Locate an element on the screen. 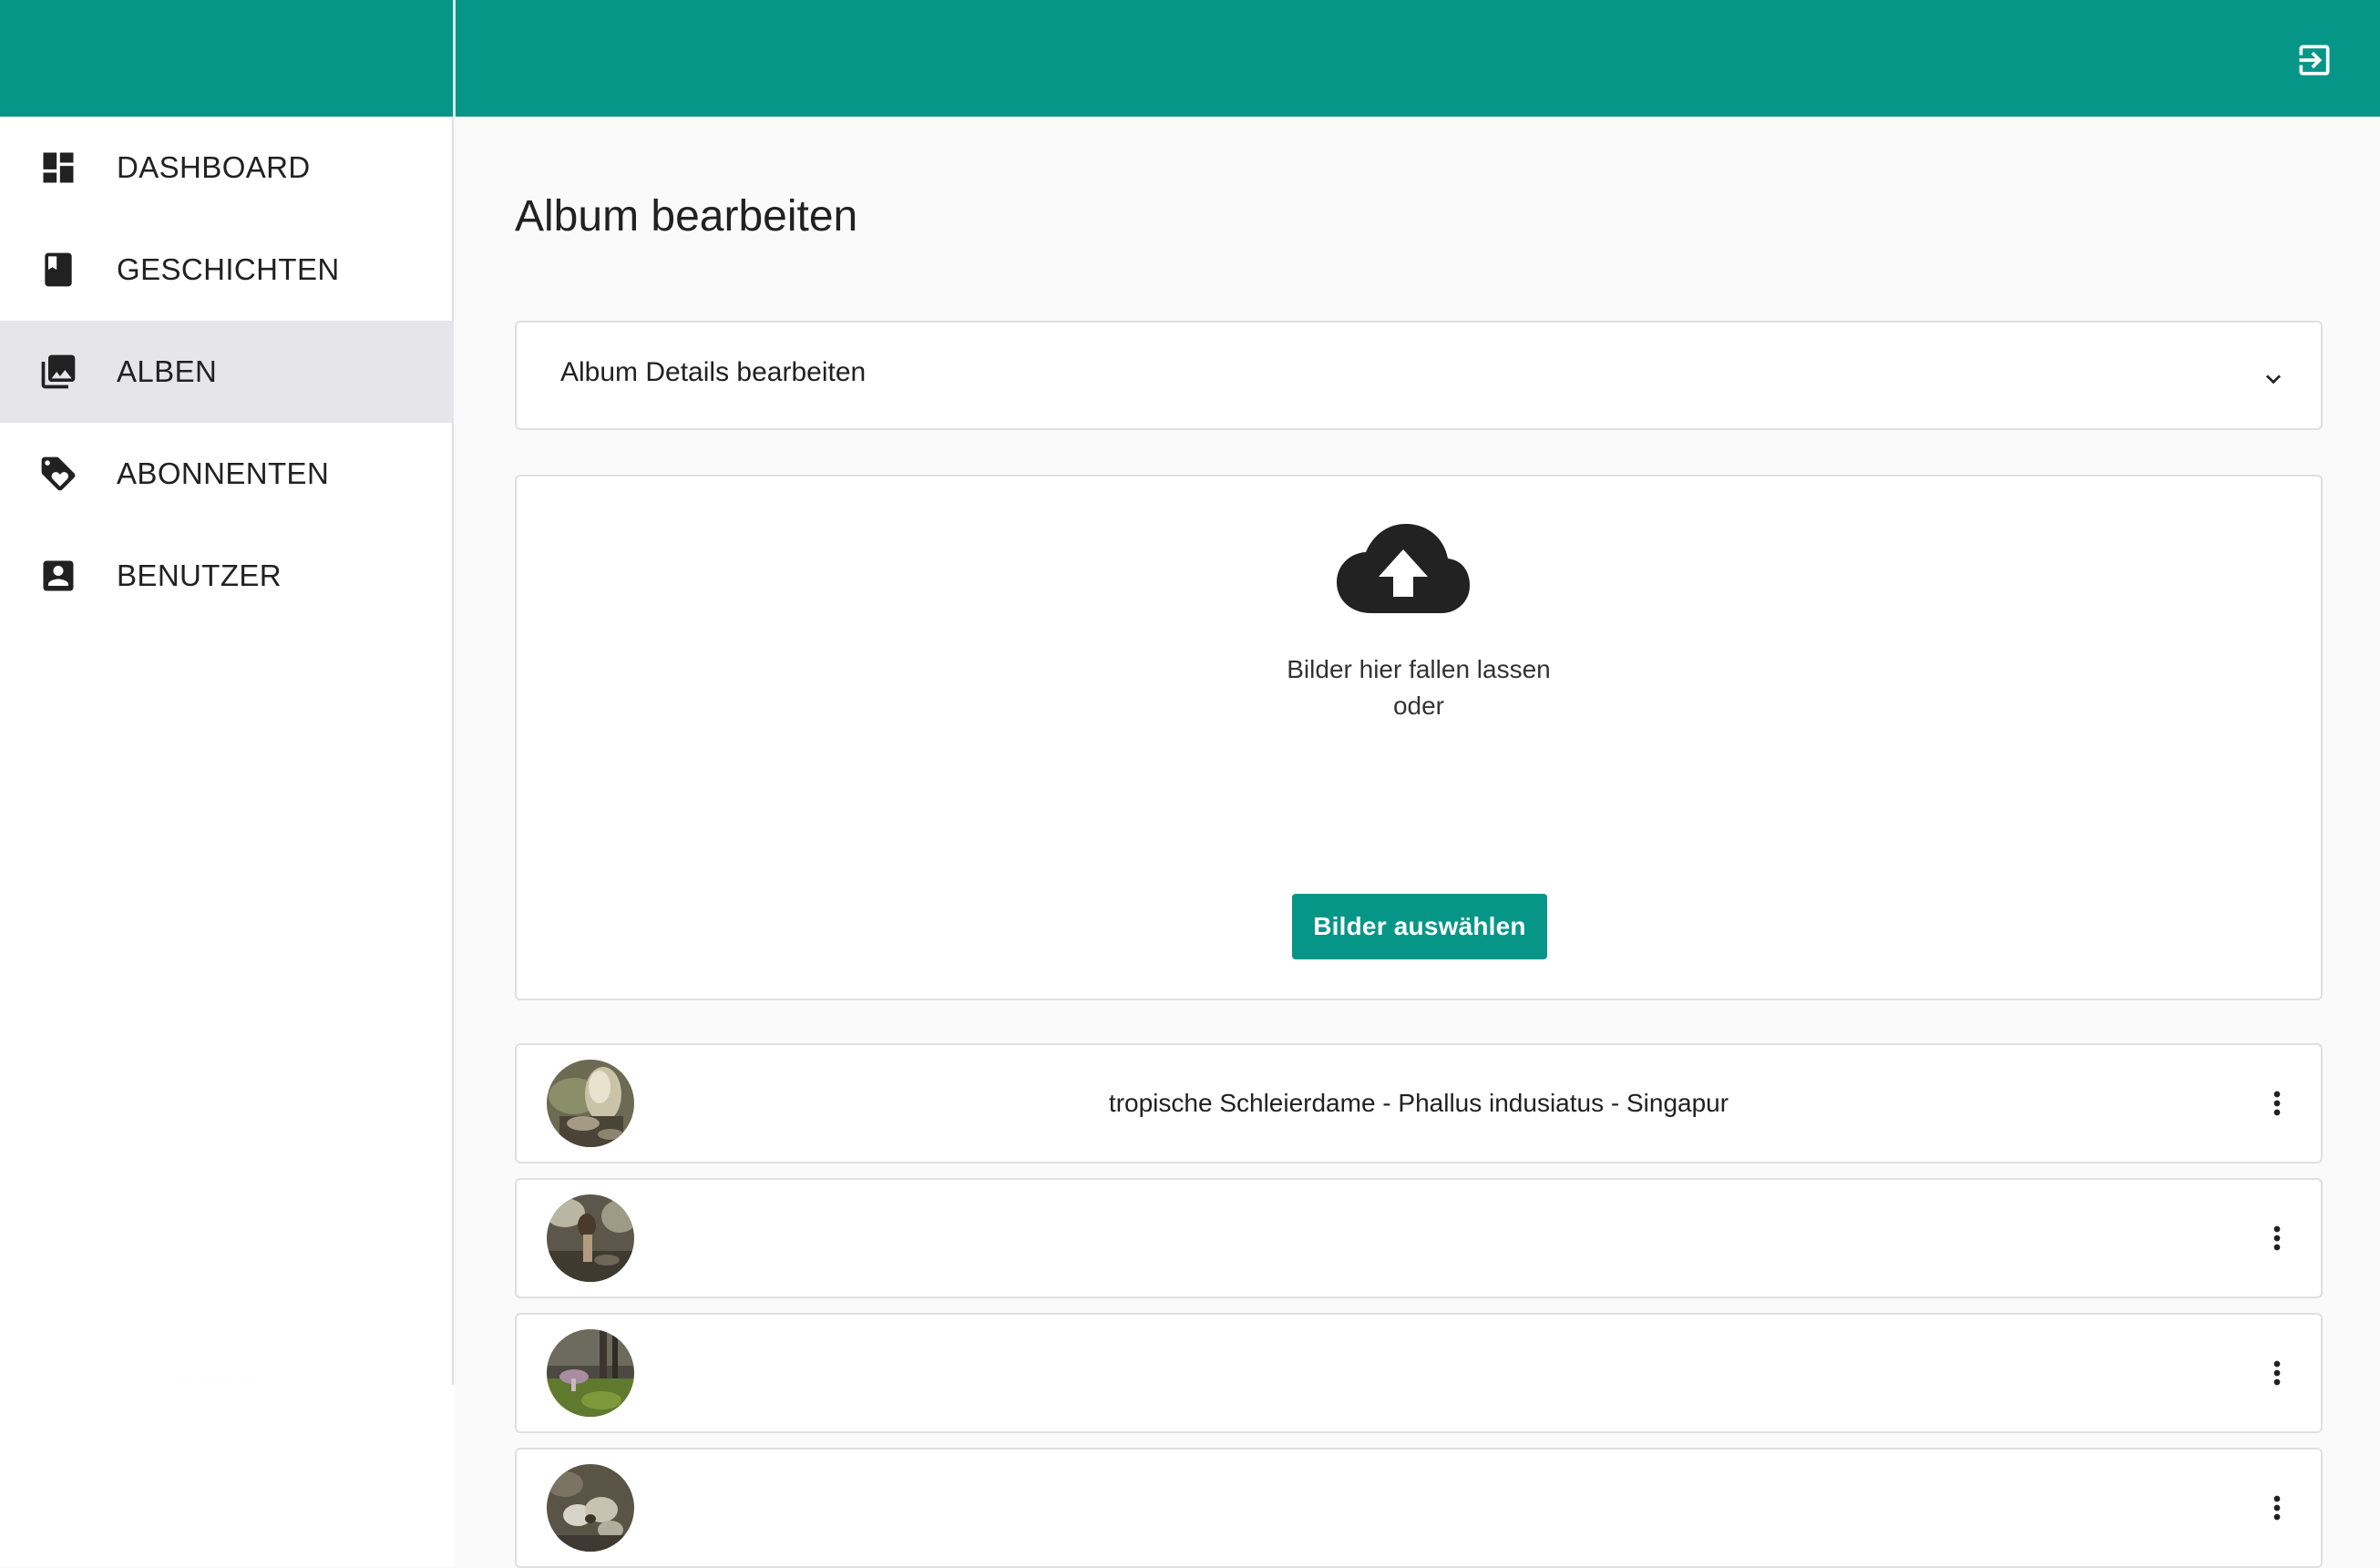 The height and width of the screenshot is (1568, 2380). page-title: Album bearbeiten is located at coordinates (686, 216).